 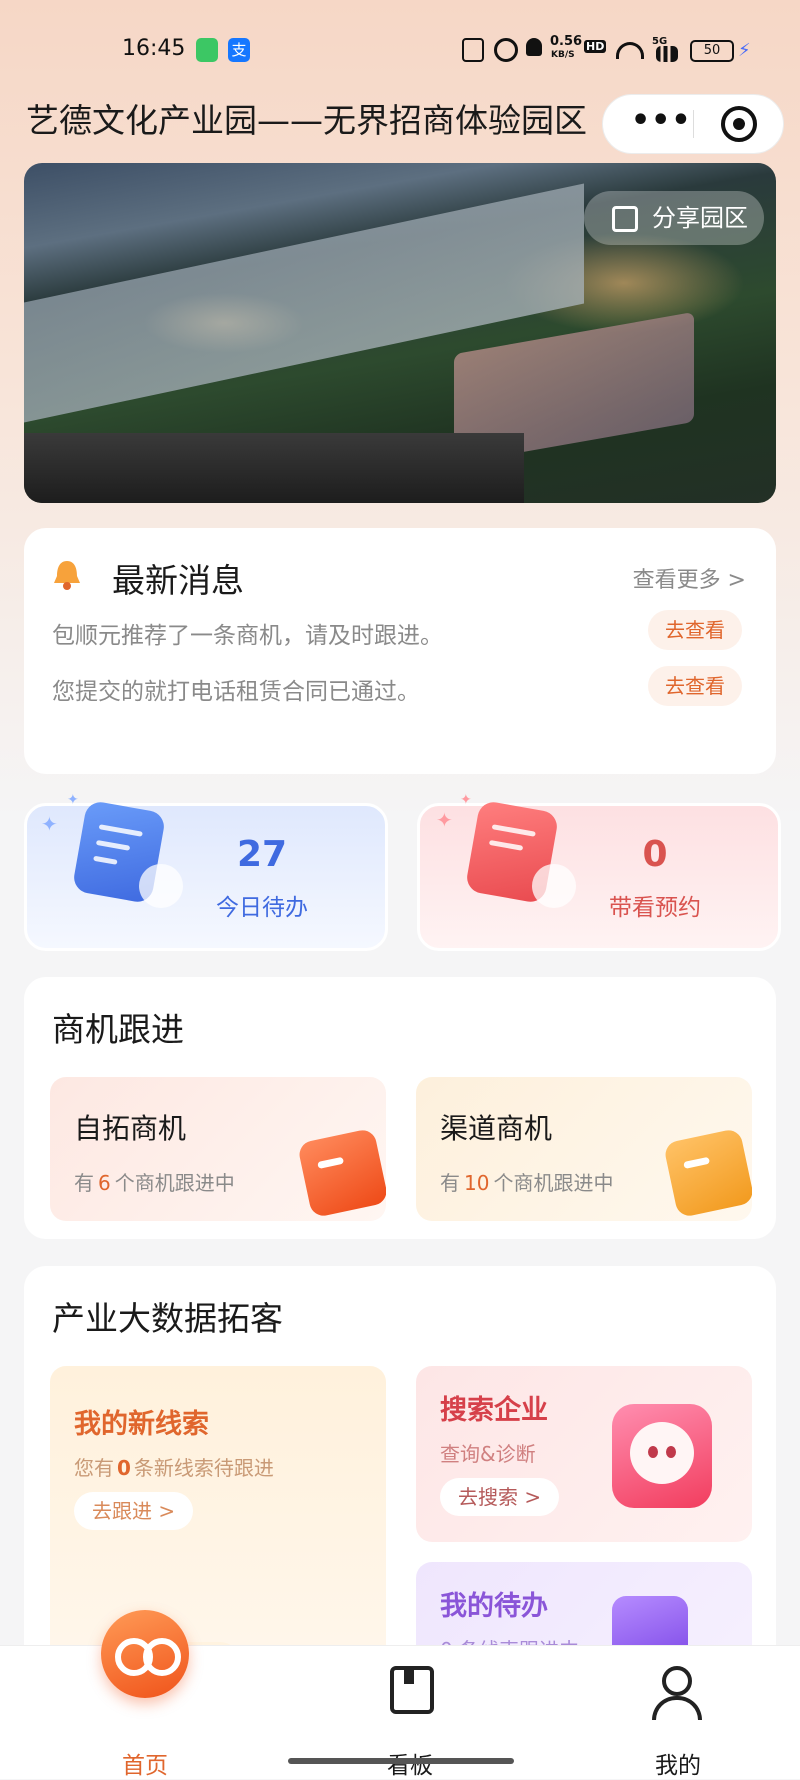 I want to click on bookmark-board-icon, so click(x=412, y=1690).